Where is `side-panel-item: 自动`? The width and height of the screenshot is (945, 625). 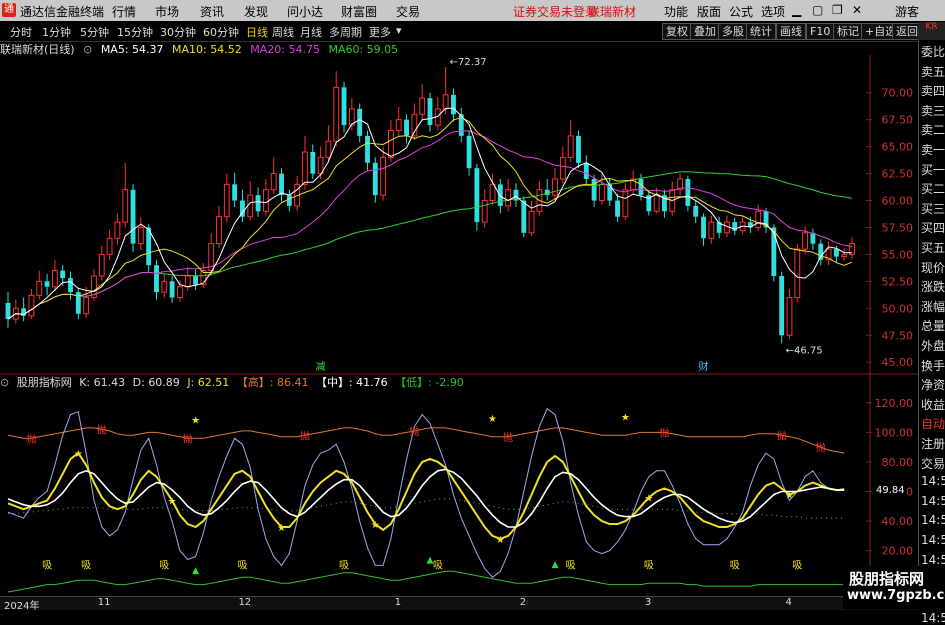
side-panel-item: 自动 is located at coordinates (933, 423).